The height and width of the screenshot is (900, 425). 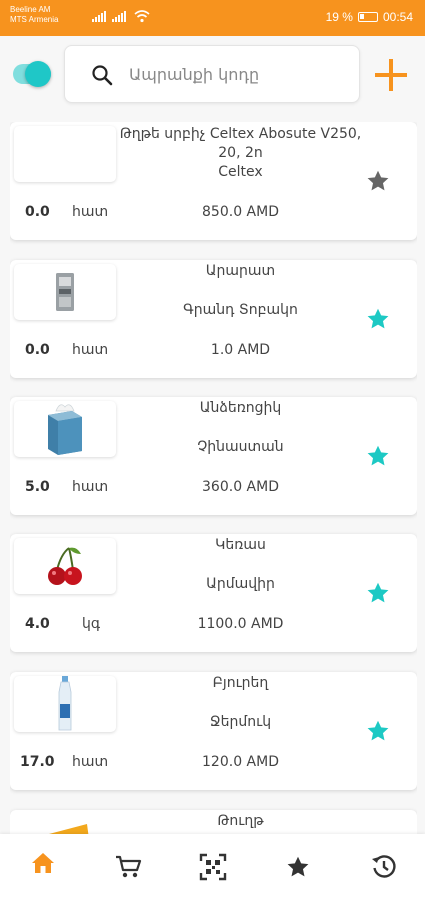 What do you see at coordinates (240, 172) in the screenshot?
I see `product-manufacturer: Celtex` at bounding box center [240, 172].